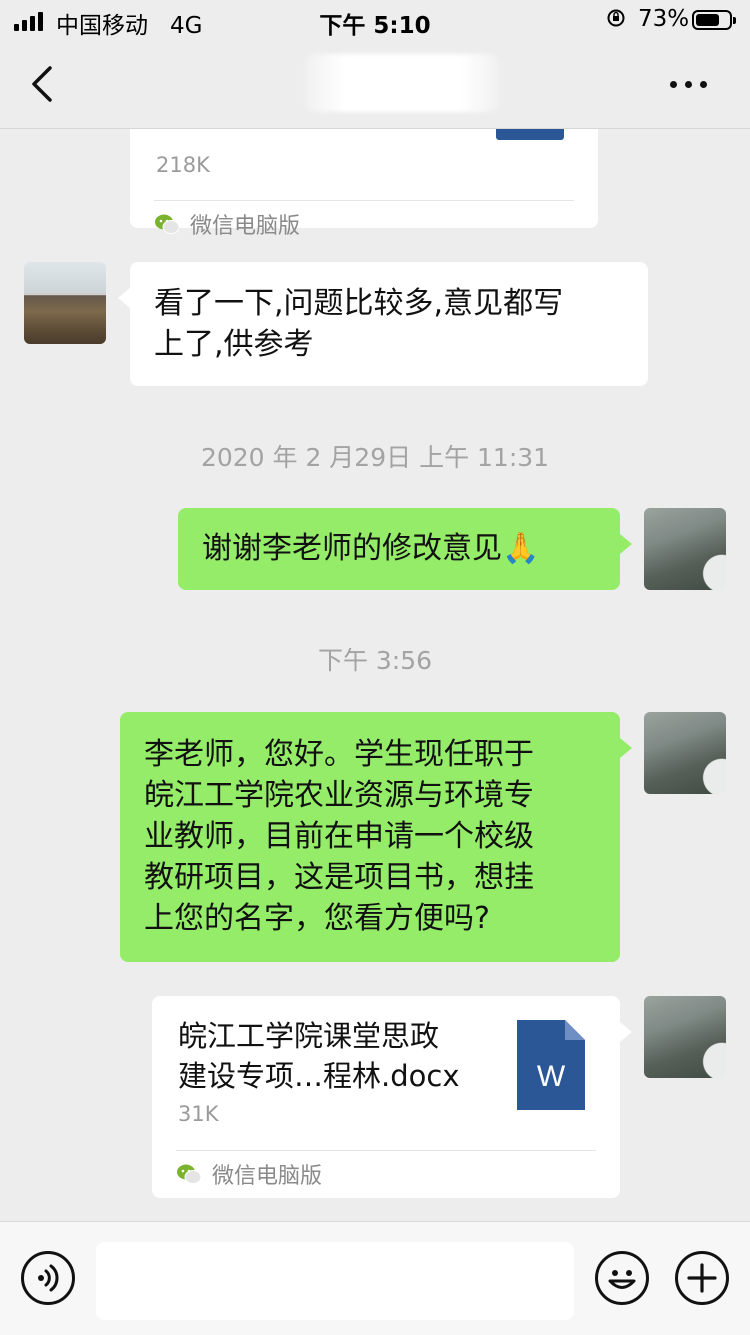 The image size is (750, 1335). I want to click on voice-icon, so click(48, 1278).